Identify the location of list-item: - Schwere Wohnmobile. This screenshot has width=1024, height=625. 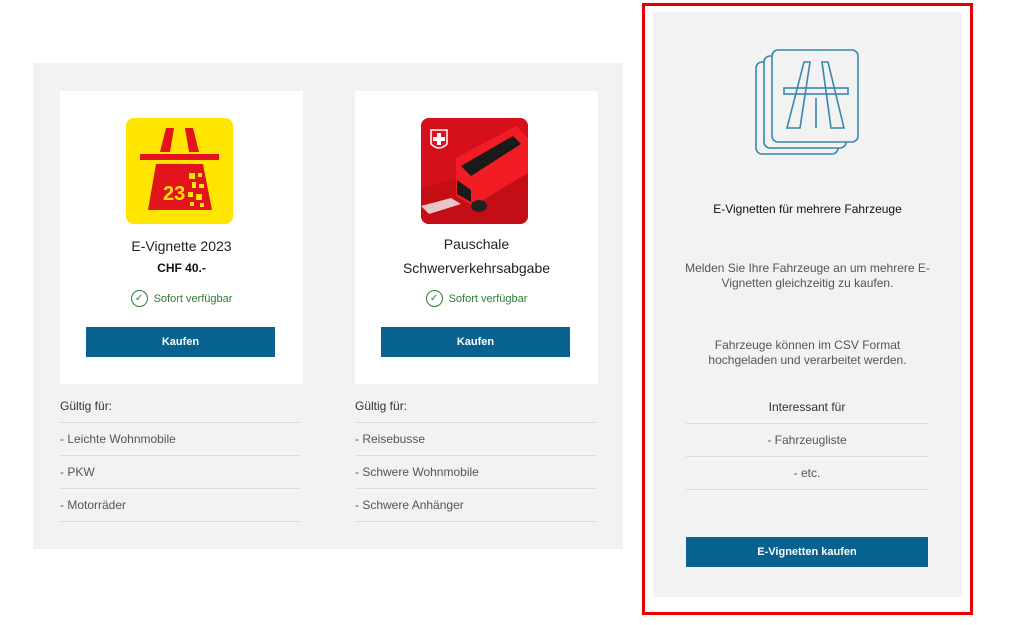
(475, 472).